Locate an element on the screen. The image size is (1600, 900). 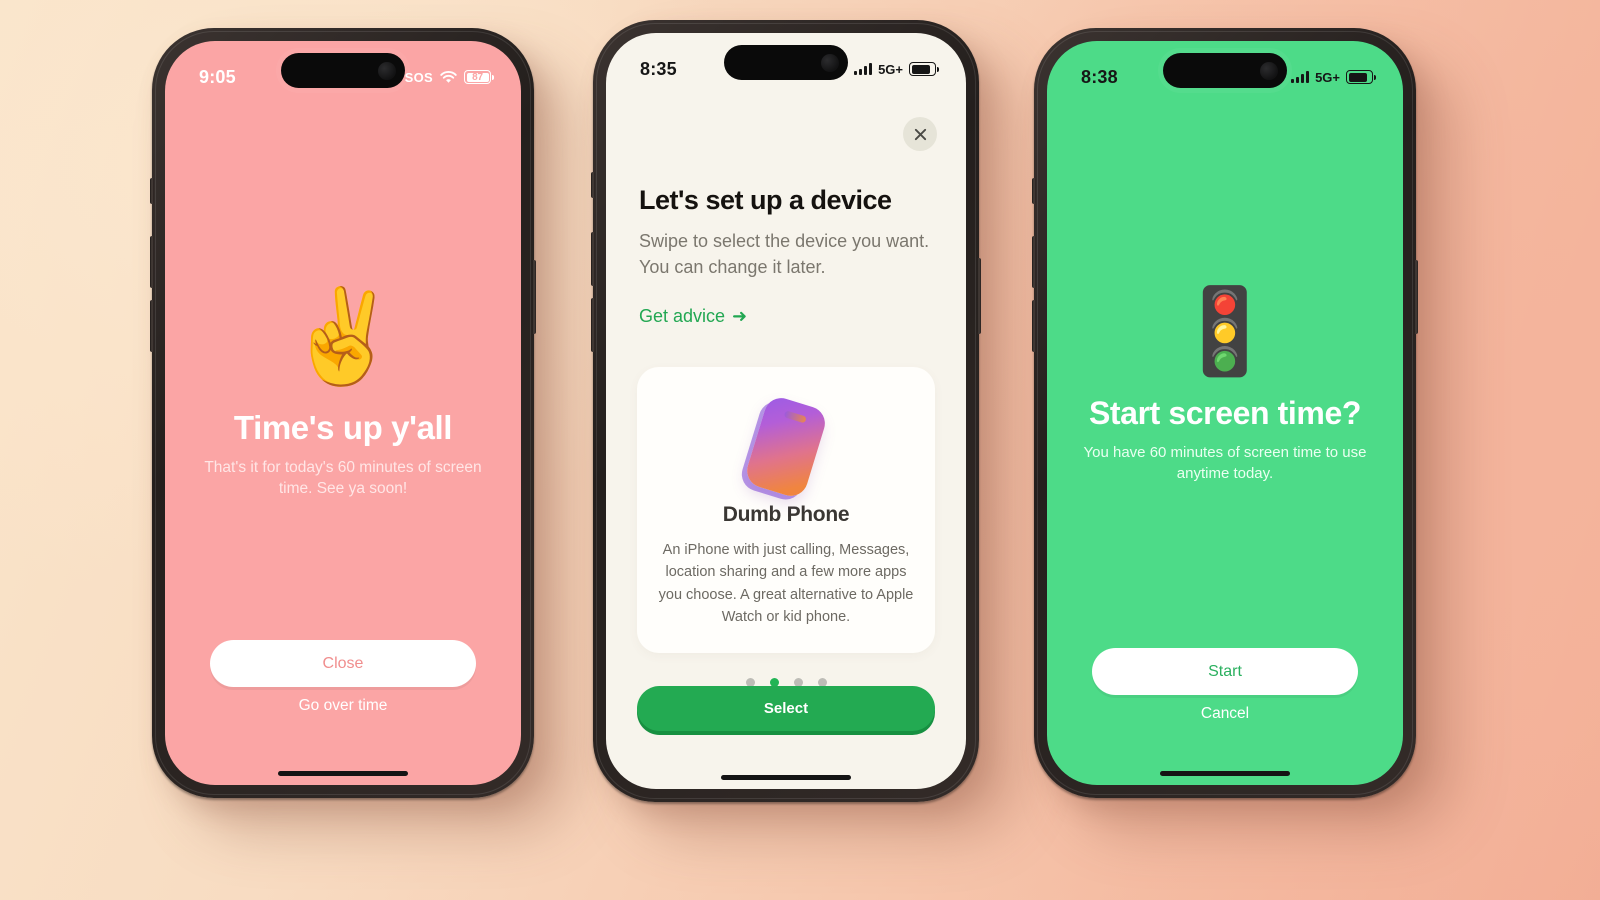
start-button: Start is located at coordinates (1225, 671).